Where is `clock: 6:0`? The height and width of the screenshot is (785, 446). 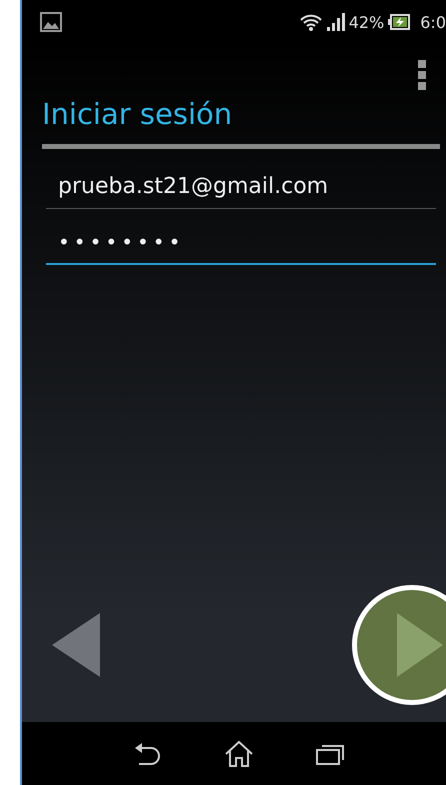 clock: 6:0 is located at coordinates (433, 22).